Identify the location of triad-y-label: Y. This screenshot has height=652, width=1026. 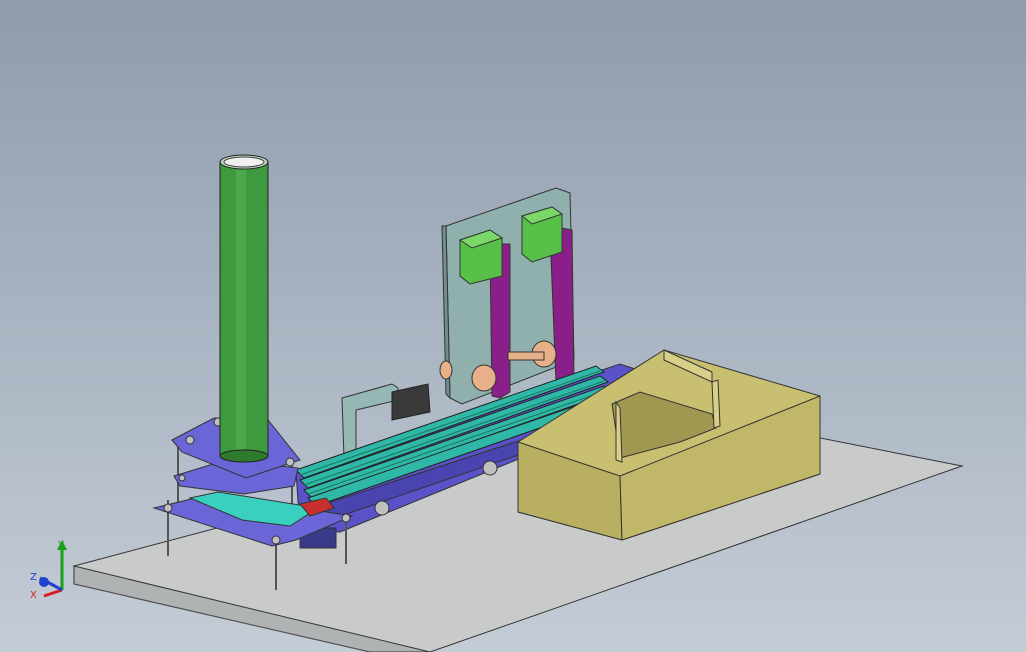
(61, 545).